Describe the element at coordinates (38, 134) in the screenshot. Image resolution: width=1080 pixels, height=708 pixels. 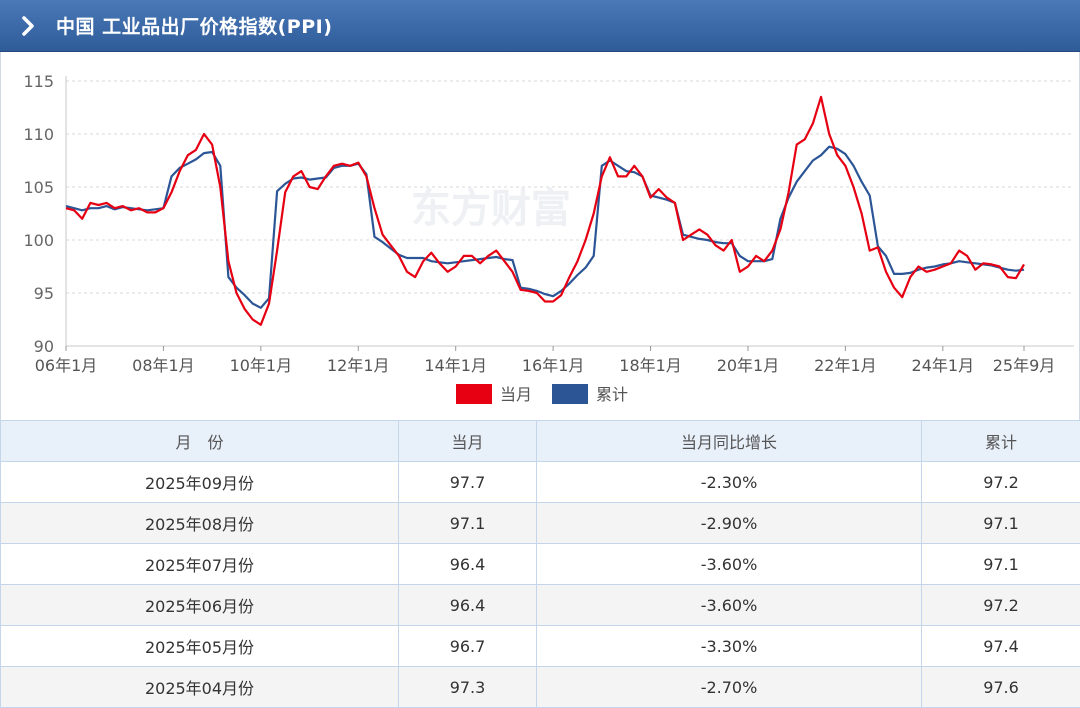
I see `y-tick-label: 110` at that location.